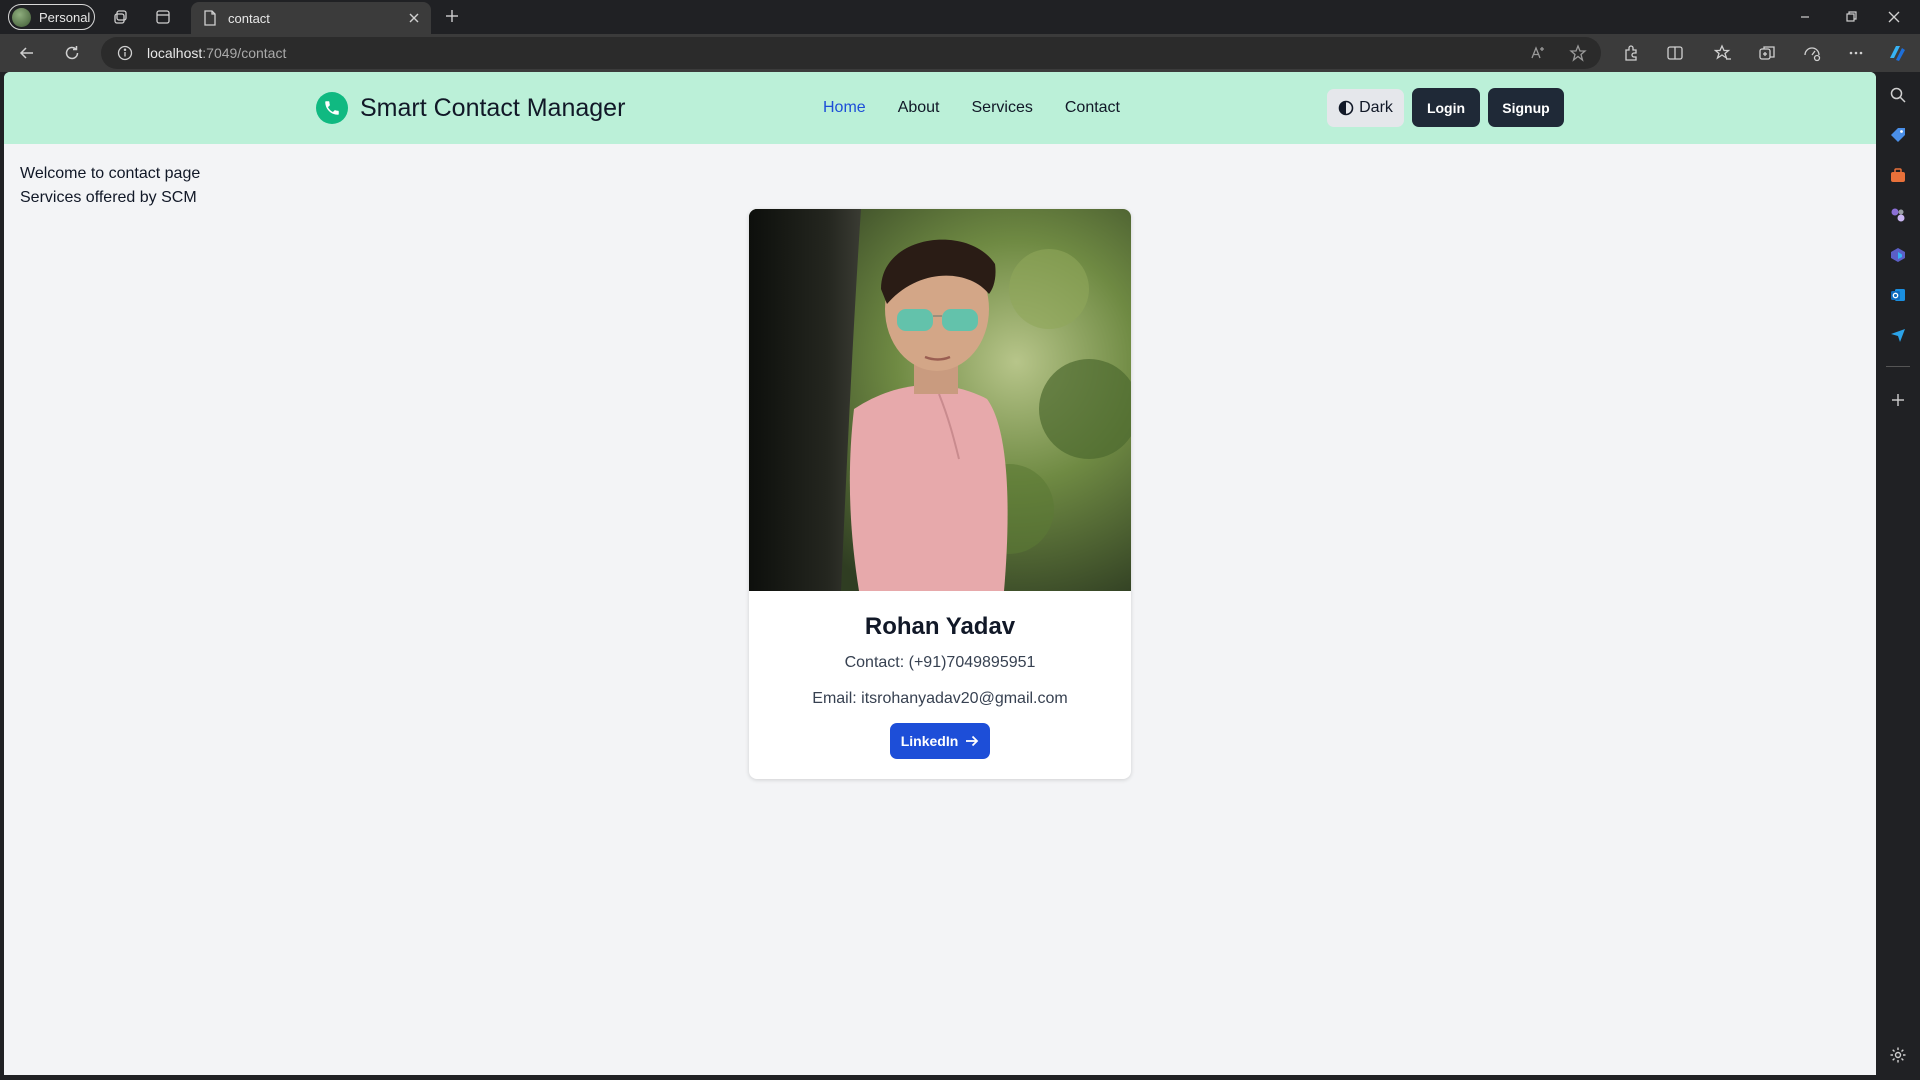 Image resolution: width=1920 pixels, height=1080 pixels. Describe the element at coordinates (1346, 108) in the screenshot. I see `half-circle-icon` at that location.